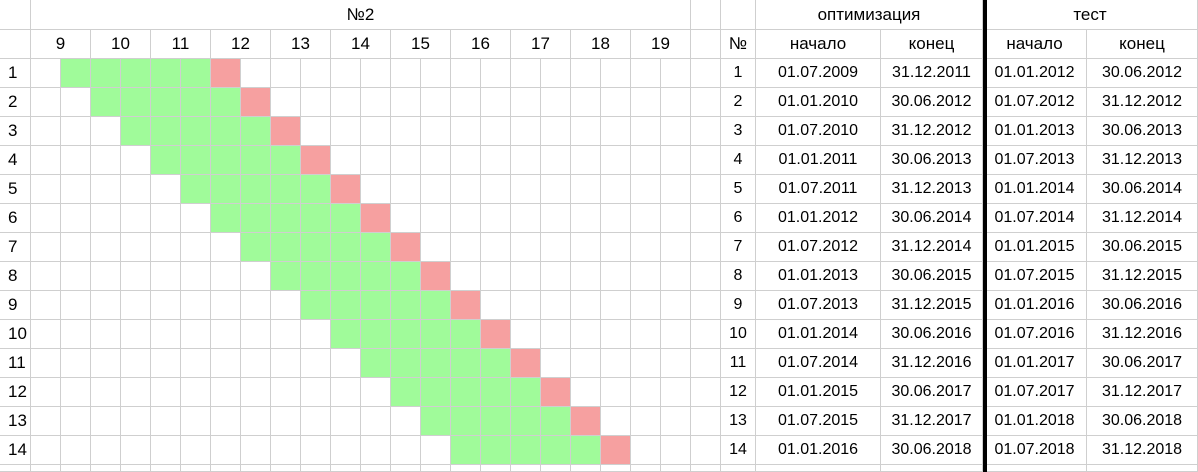  What do you see at coordinates (738, 334) in the screenshot?
I see `table-row-number: 10` at bounding box center [738, 334].